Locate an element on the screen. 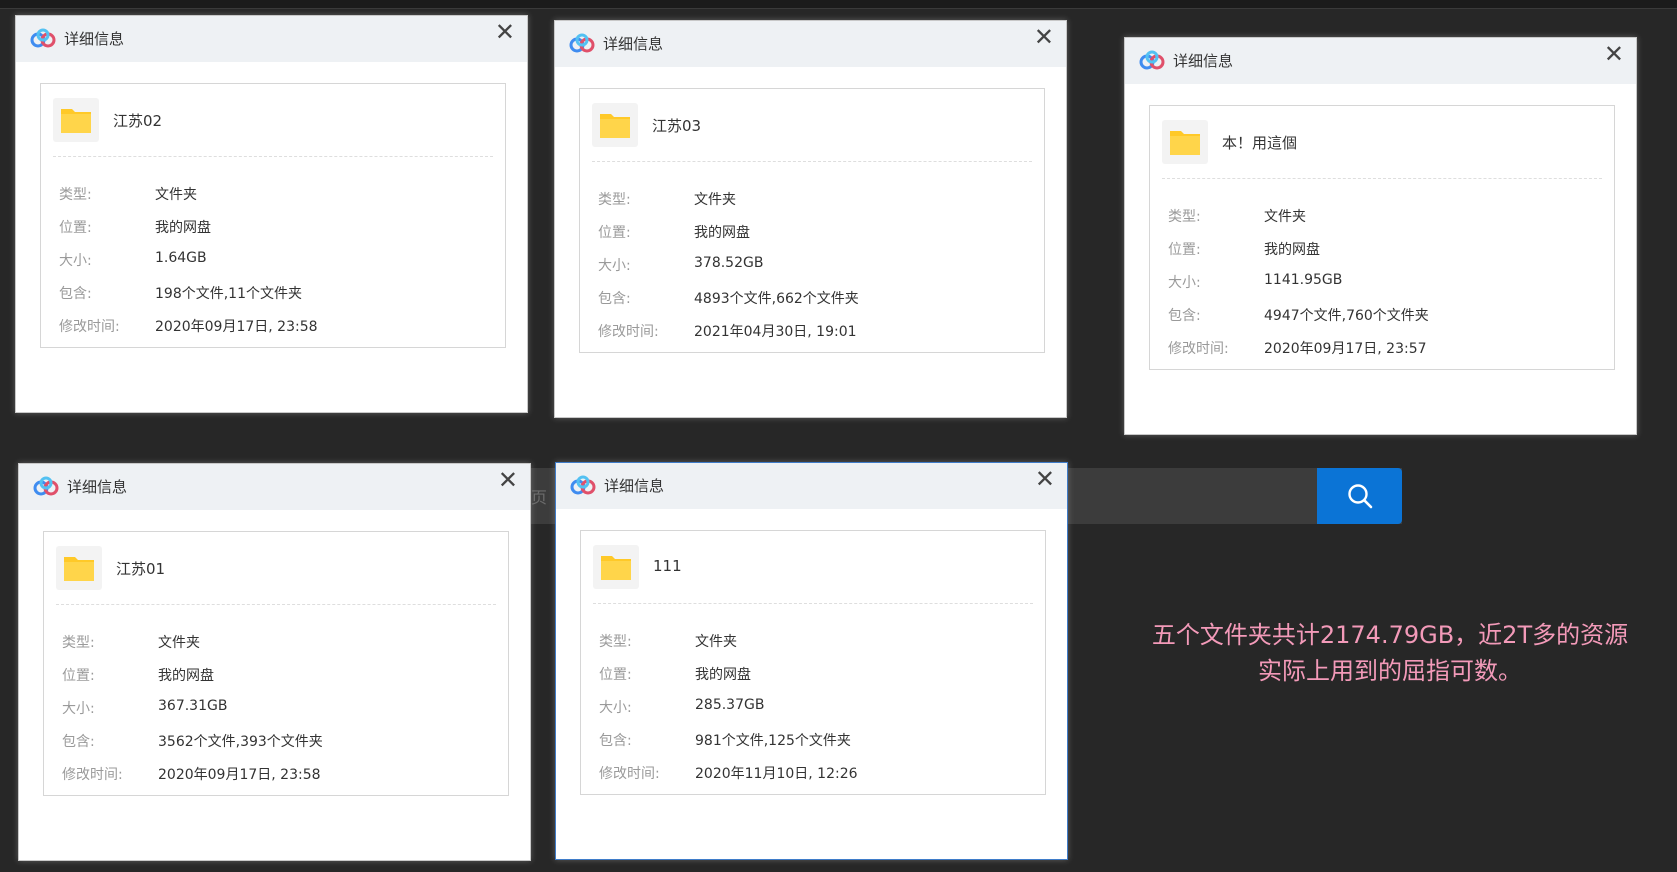  value-size: 378.52GB is located at coordinates (729, 263).